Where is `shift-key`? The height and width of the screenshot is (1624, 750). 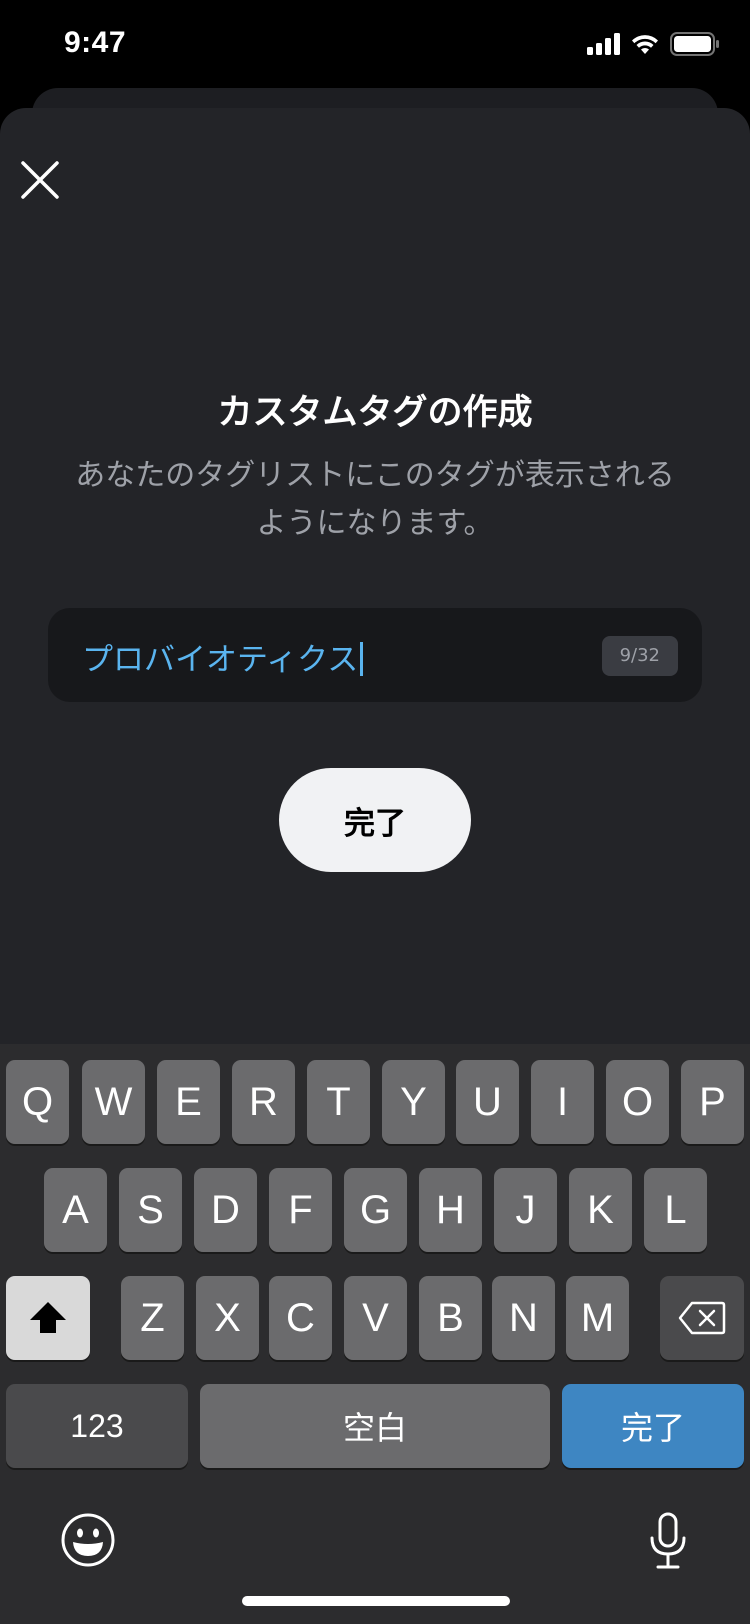 shift-key is located at coordinates (48, 1318).